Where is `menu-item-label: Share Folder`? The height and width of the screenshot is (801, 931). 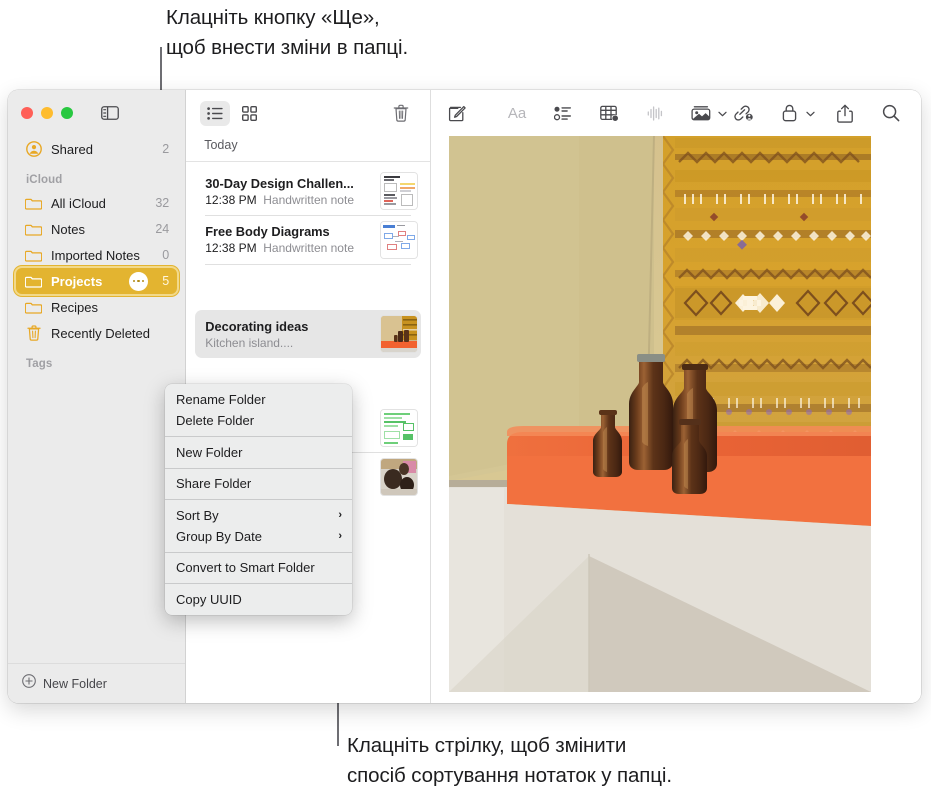
menu-item-label: Share Folder is located at coordinates (214, 483).